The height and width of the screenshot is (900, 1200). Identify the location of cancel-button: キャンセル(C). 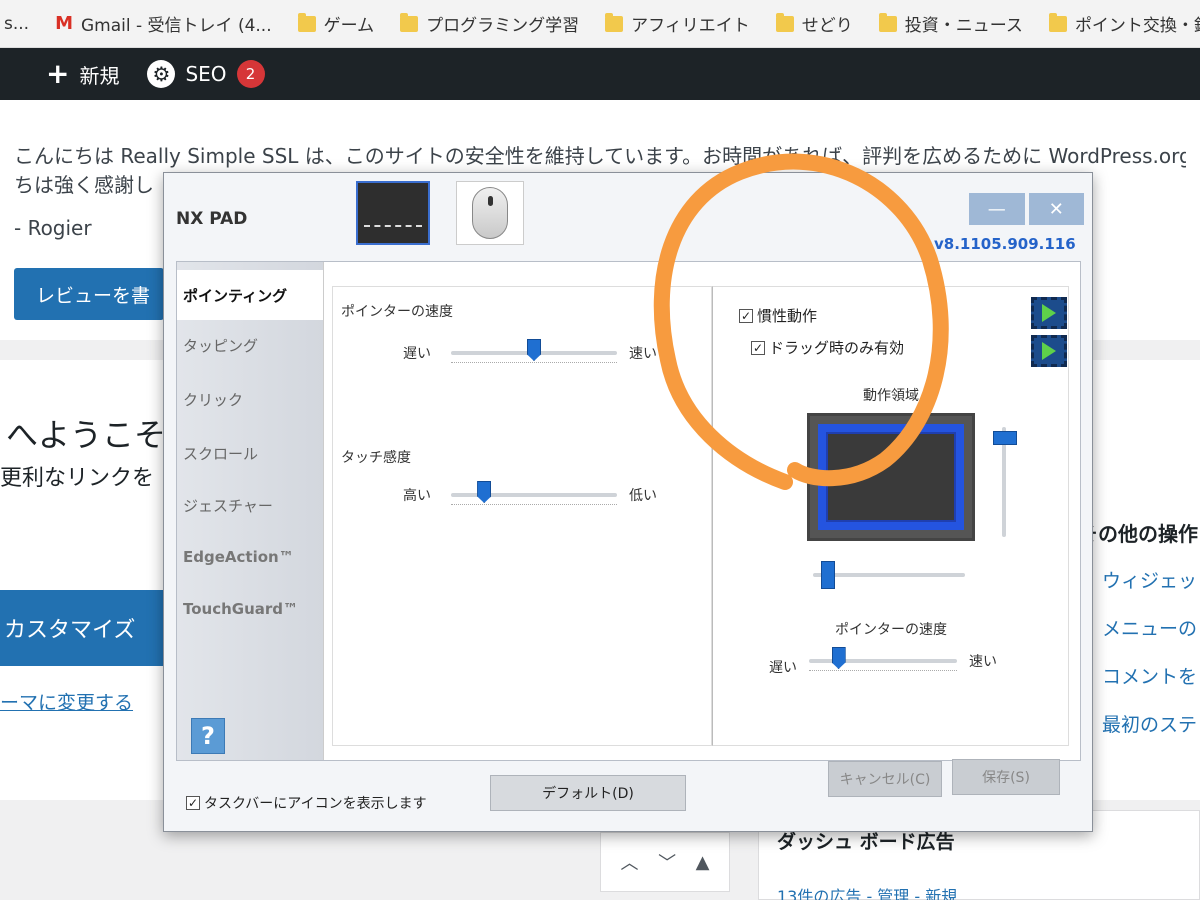
(885, 779).